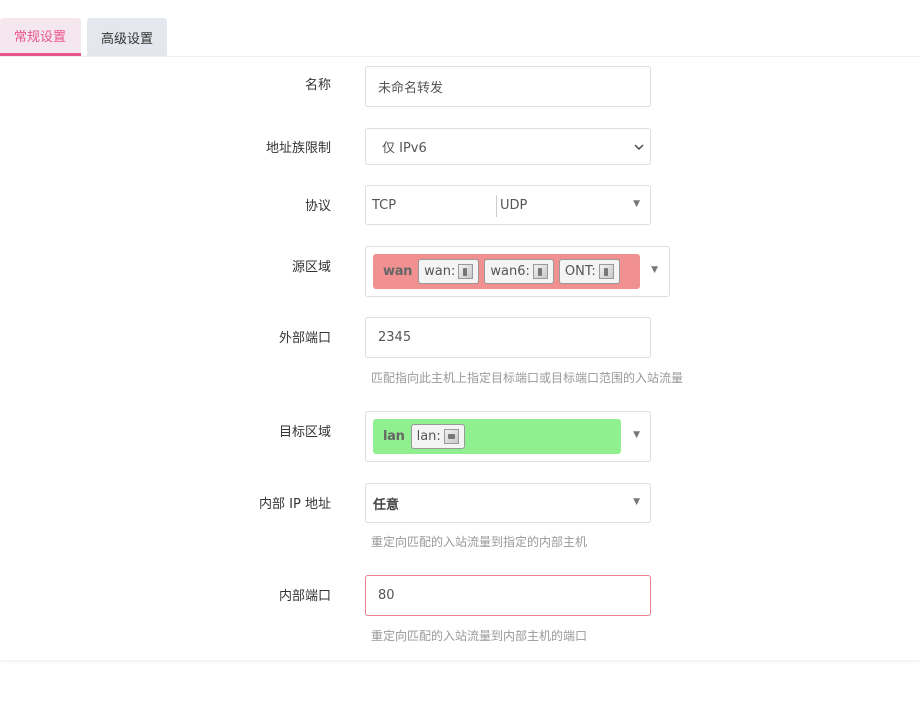 The width and height of the screenshot is (920, 720). I want to click on device-wan: wan:, so click(449, 271).